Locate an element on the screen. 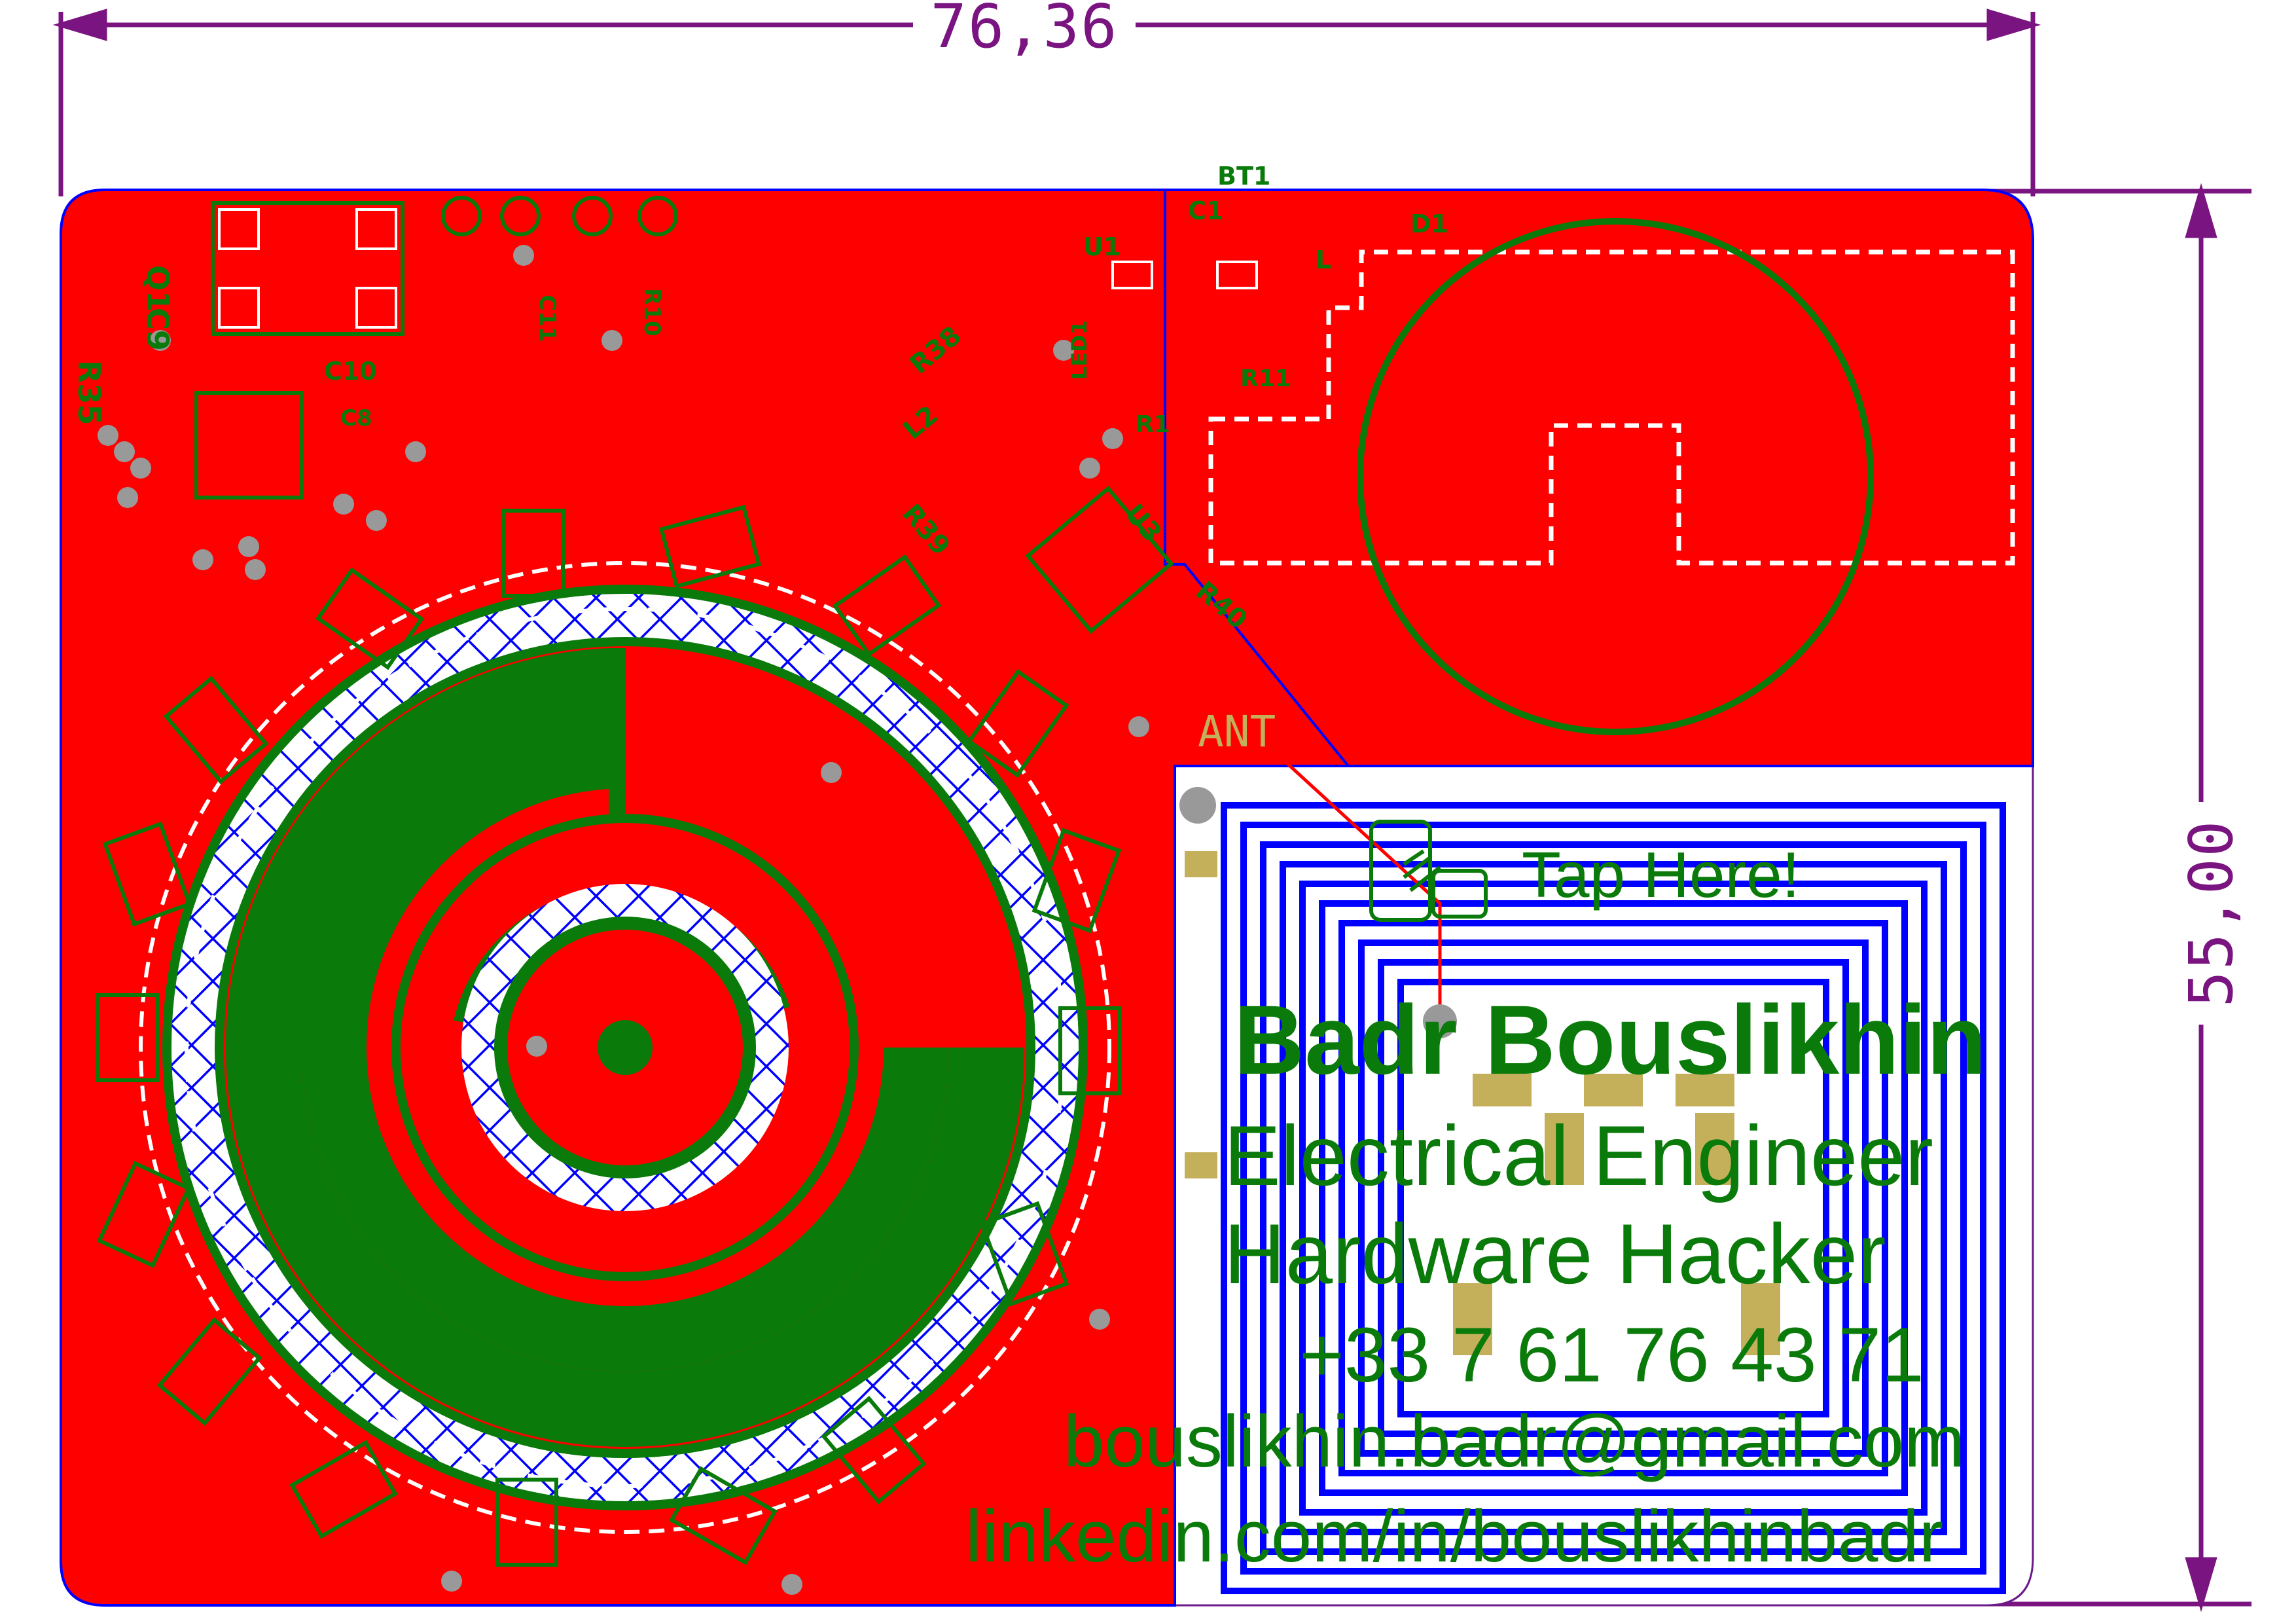  antenna-via is located at coordinates (1197, 805).